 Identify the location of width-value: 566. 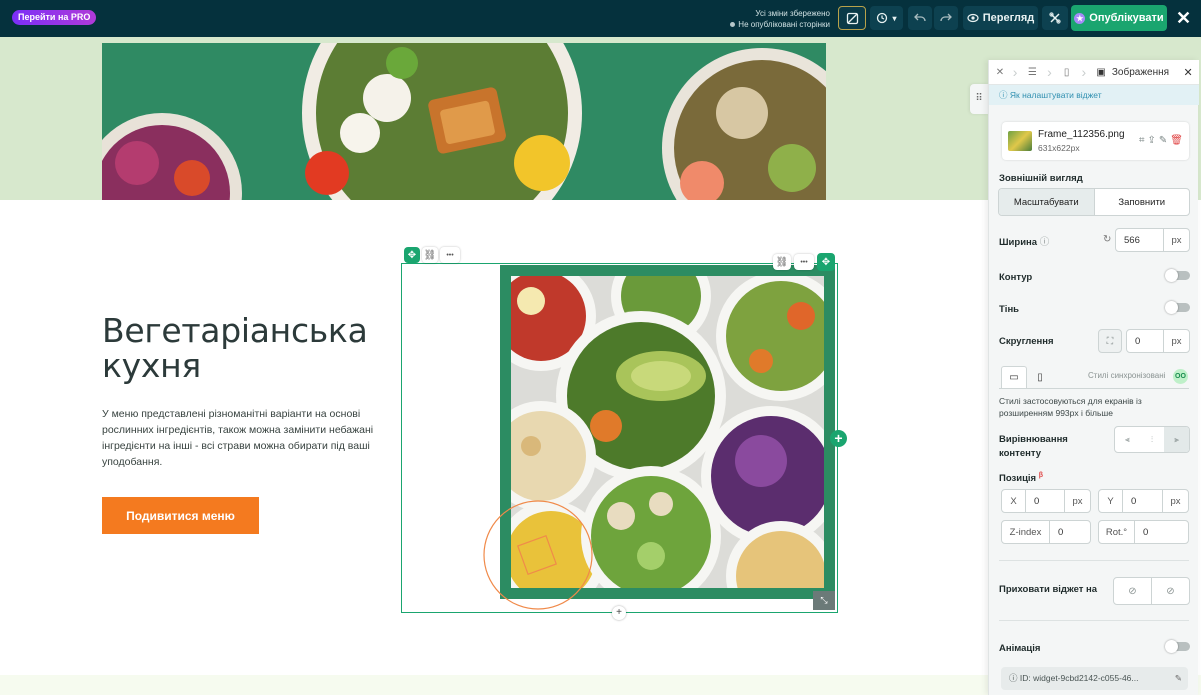
(1132, 240).